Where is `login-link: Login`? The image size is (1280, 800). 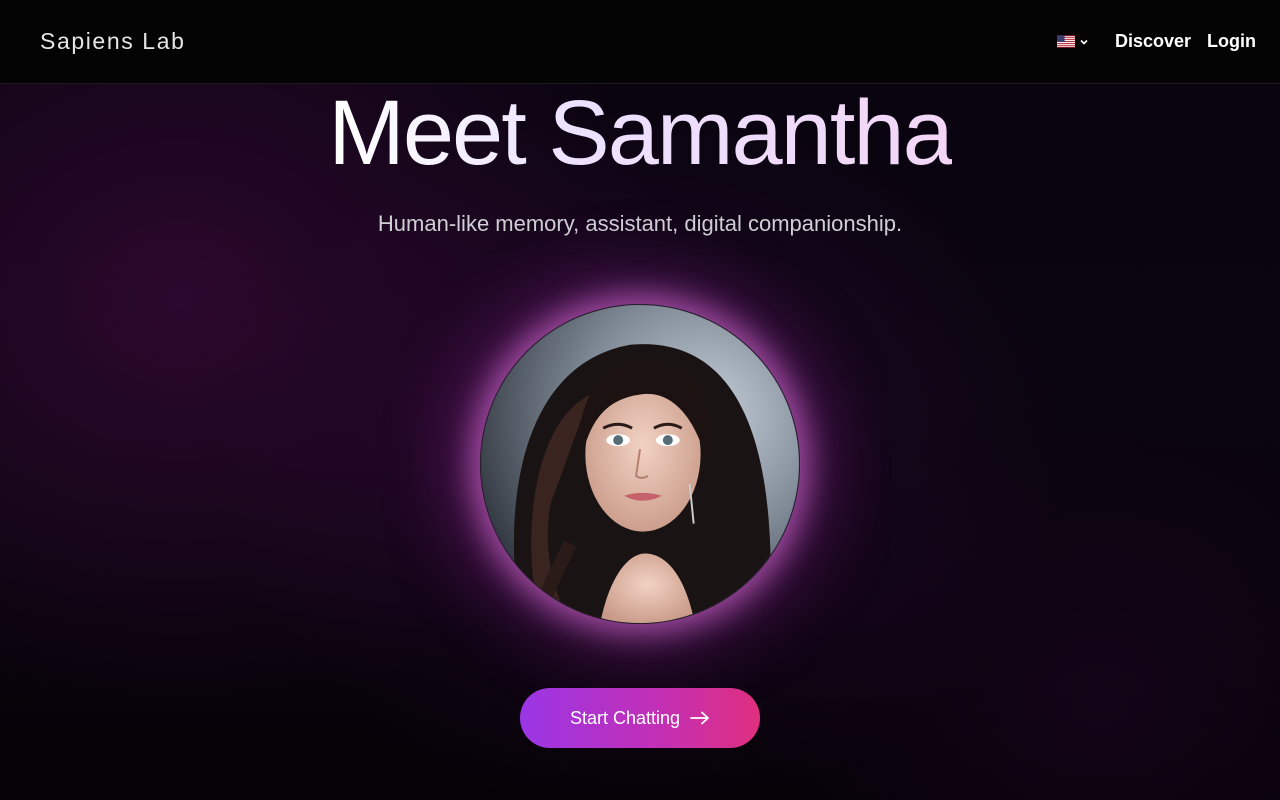
login-link: Login is located at coordinates (1231, 41).